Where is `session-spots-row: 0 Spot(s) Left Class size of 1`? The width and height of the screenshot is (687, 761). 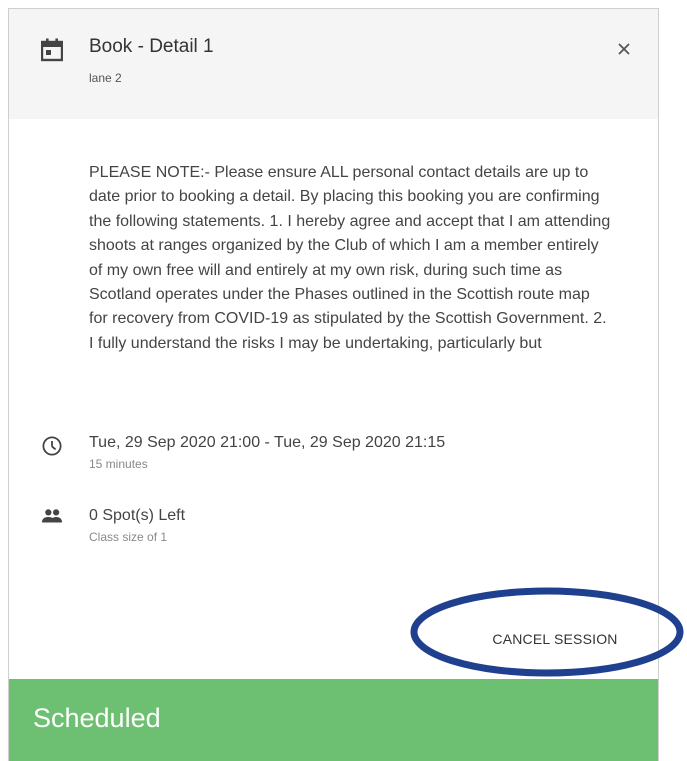
session-spots-row: 0 Spot(s) Left Class size of 1 is located at coordinates (321, 526).